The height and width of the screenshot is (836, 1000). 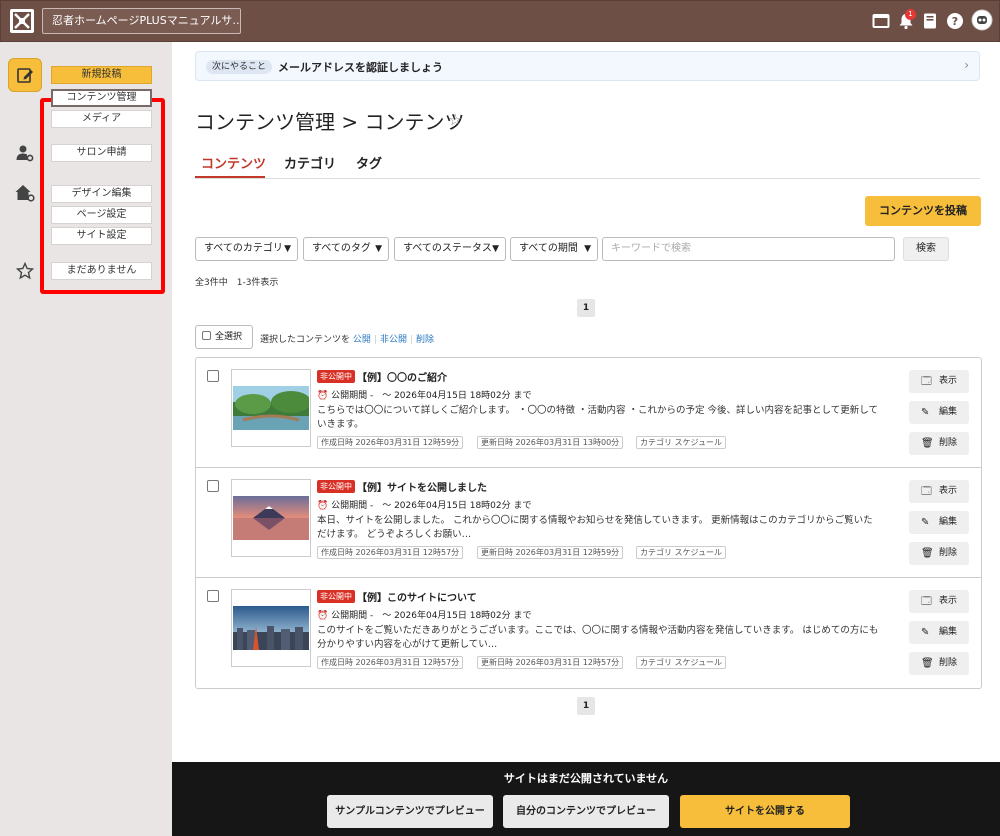 I want to click on tab-active-indicator, so click(x=230, y=177).